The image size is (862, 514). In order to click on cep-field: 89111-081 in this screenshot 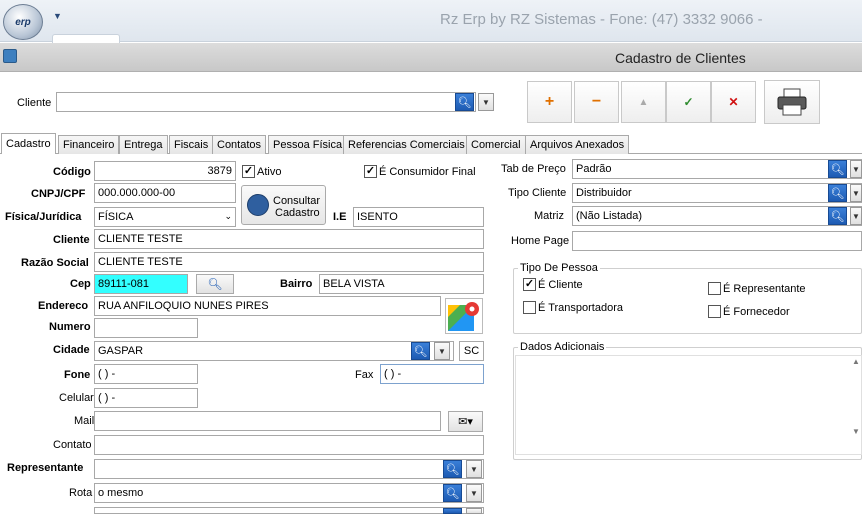, I will do `click(141, 284)`.